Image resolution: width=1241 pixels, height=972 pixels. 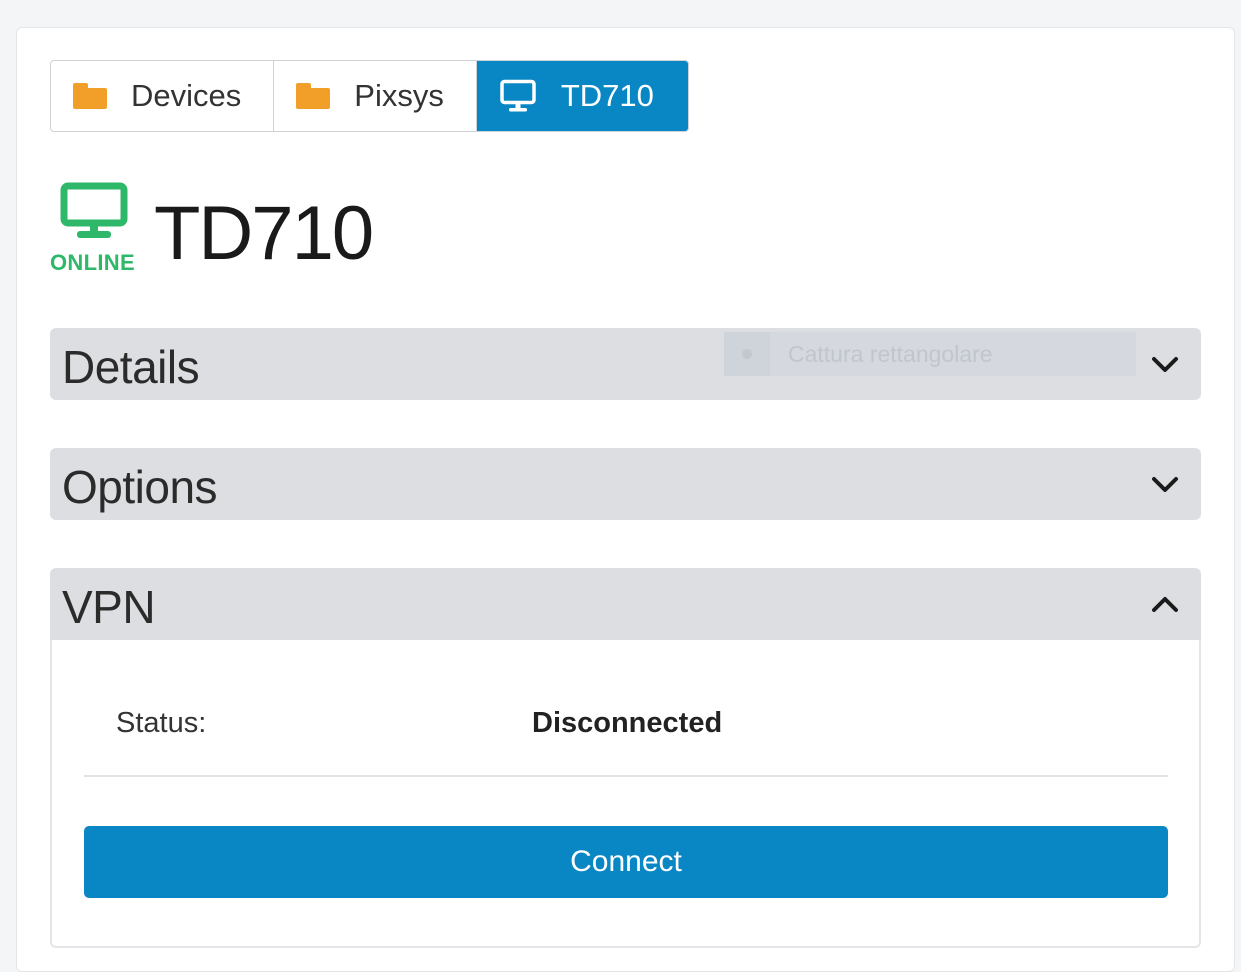 What do you see at coordinates (140, 487) in the screenshot?
I see `section-title: Options` at bounding box center [140, 487].